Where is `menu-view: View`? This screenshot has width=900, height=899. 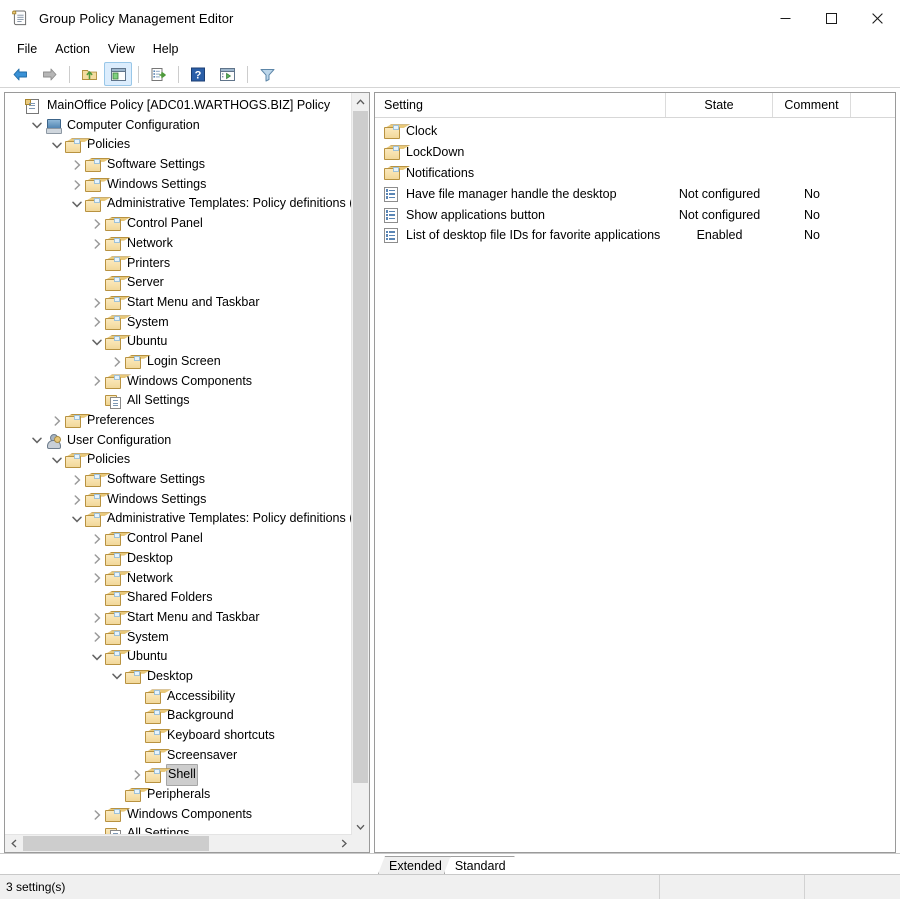
menu-view: View is located at coordinates (121, 49).